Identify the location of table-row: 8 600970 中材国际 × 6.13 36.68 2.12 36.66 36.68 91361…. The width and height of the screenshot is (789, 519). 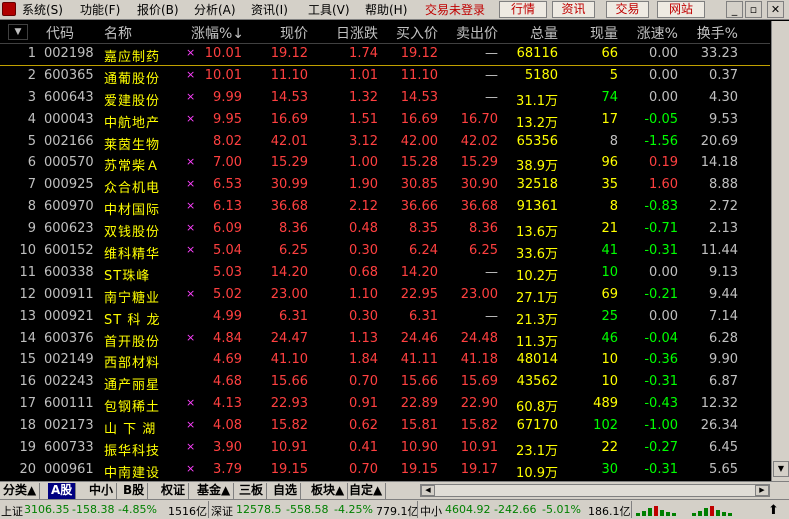
(385, 208).